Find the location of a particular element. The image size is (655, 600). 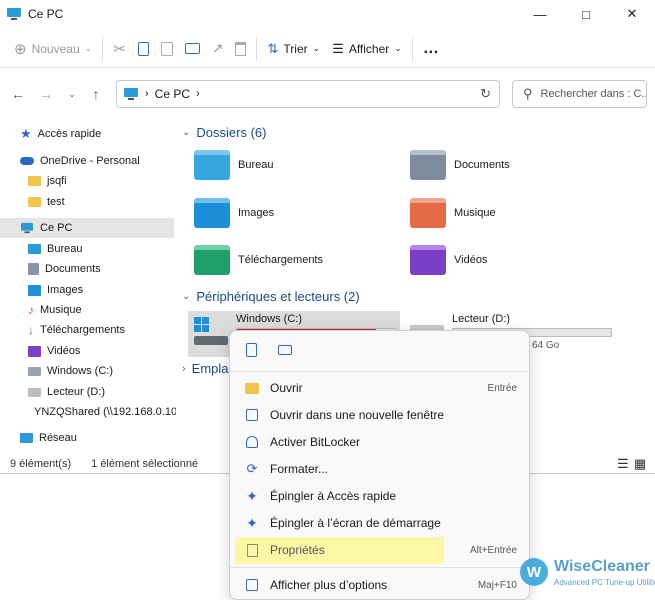

search-icon: ⚲ is located at coordinates (528, 93).